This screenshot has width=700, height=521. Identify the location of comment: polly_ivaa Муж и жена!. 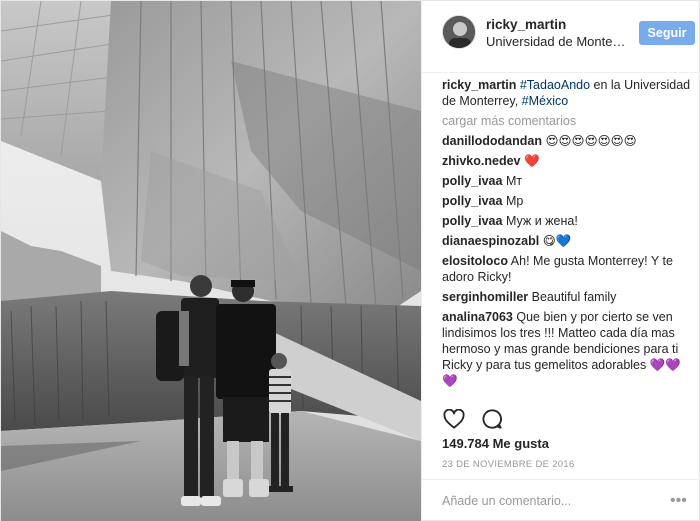
(567, 221).